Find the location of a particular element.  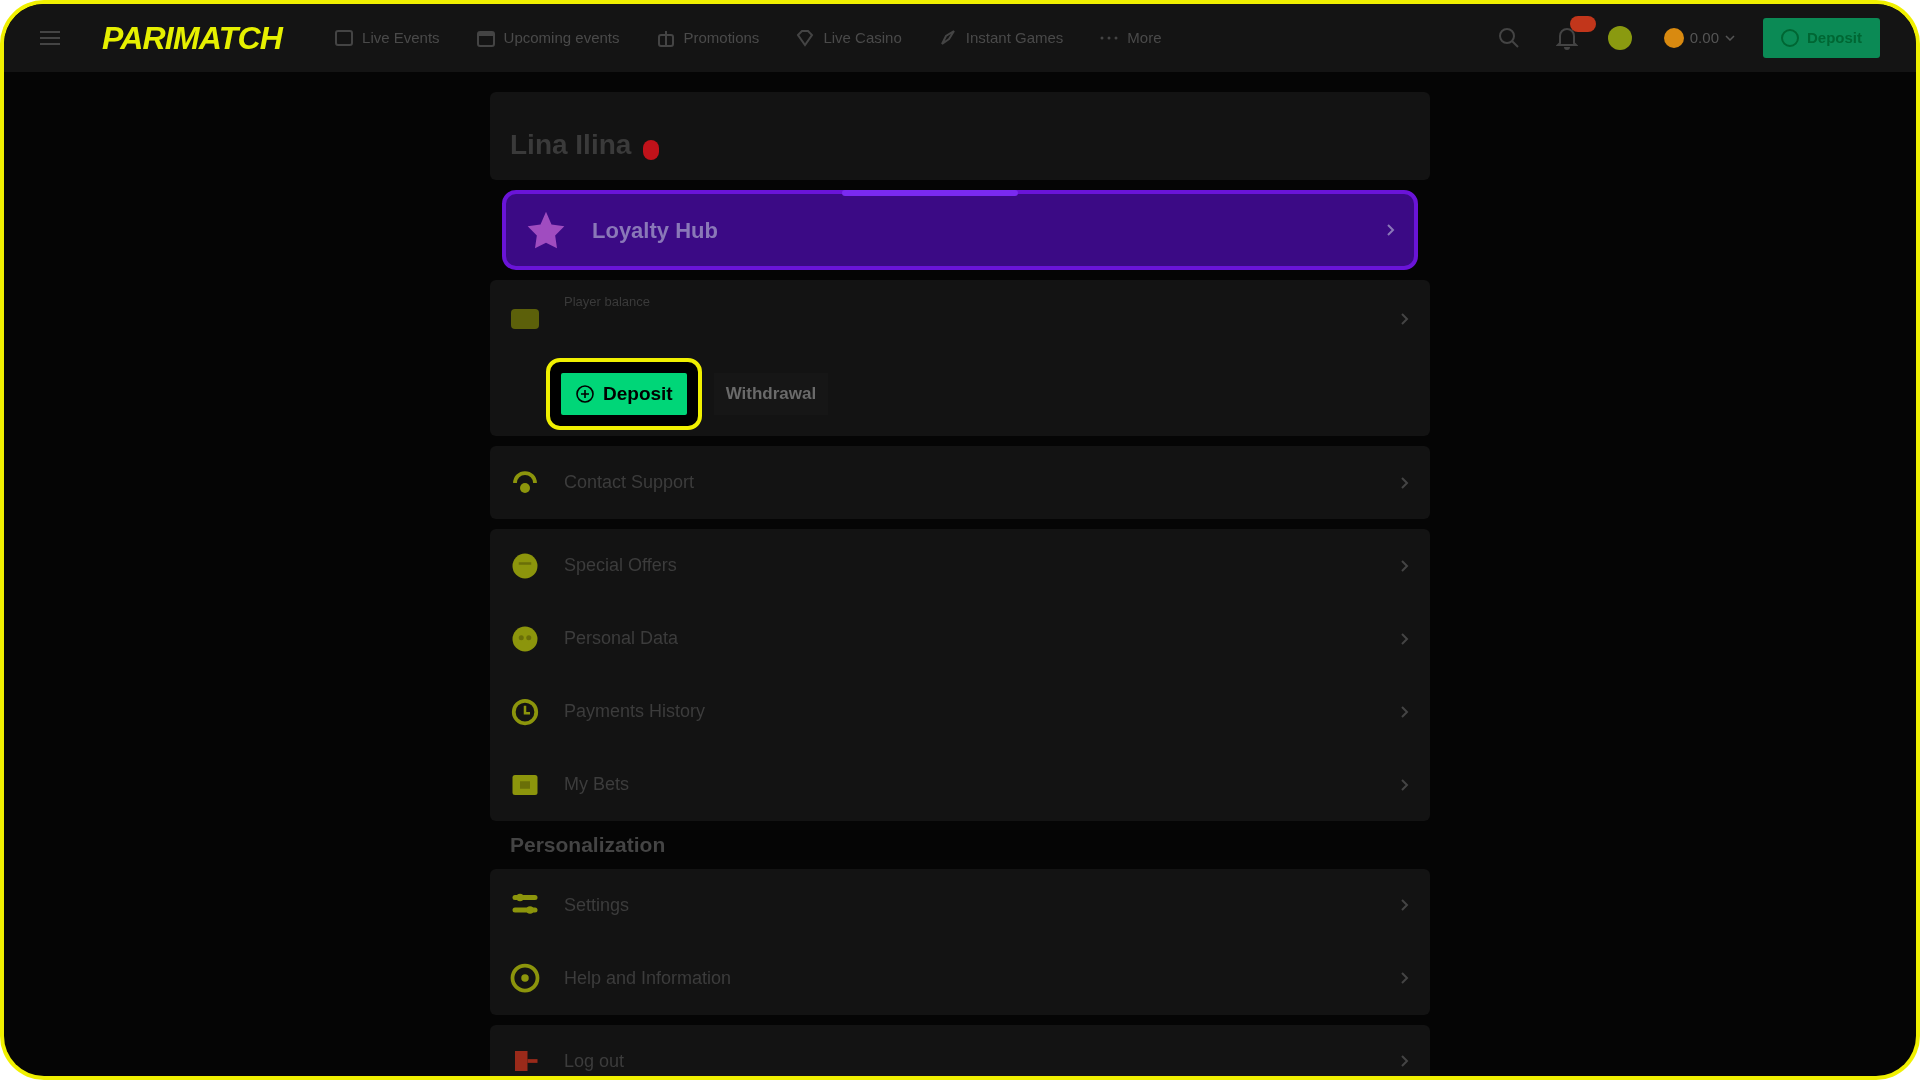

logo: PARIMATCH is located at coordinates (192, 38).